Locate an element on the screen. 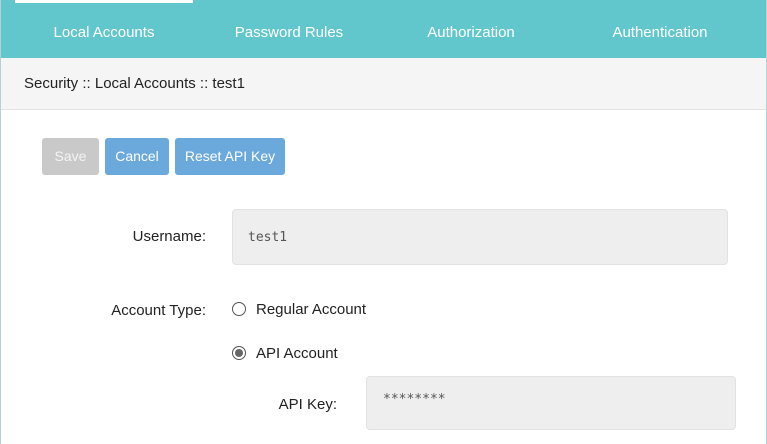  radio-api-account: API Account is located at coordinates (285, 353).